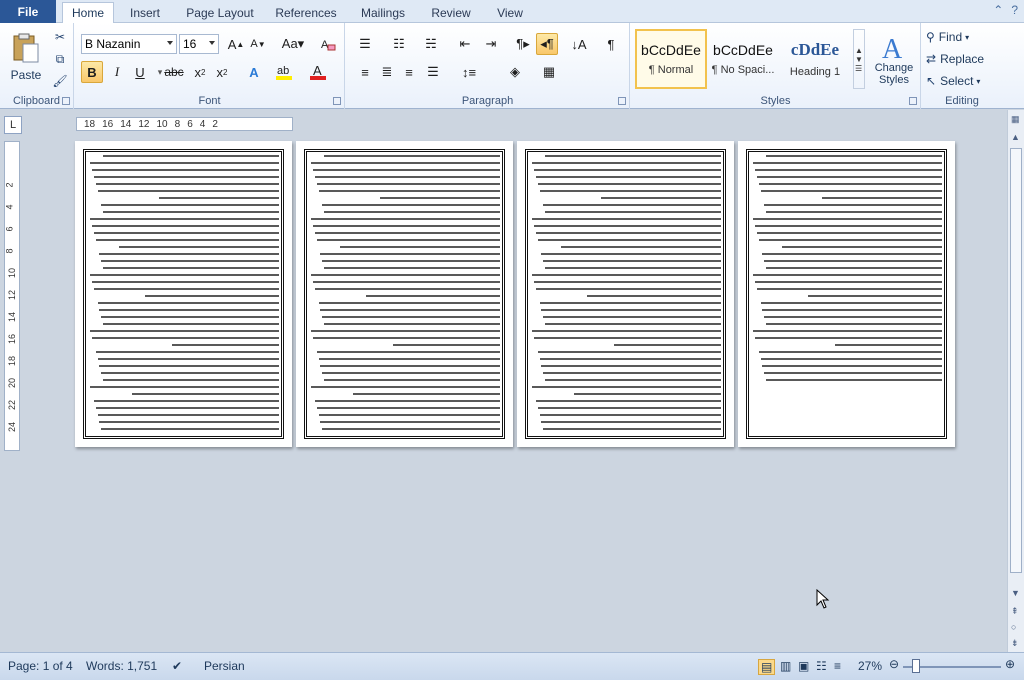  What do you see at coordinates (222, 72) in the screenshot?
I see `superscript-button: x2` at bounding box center [222, 72].